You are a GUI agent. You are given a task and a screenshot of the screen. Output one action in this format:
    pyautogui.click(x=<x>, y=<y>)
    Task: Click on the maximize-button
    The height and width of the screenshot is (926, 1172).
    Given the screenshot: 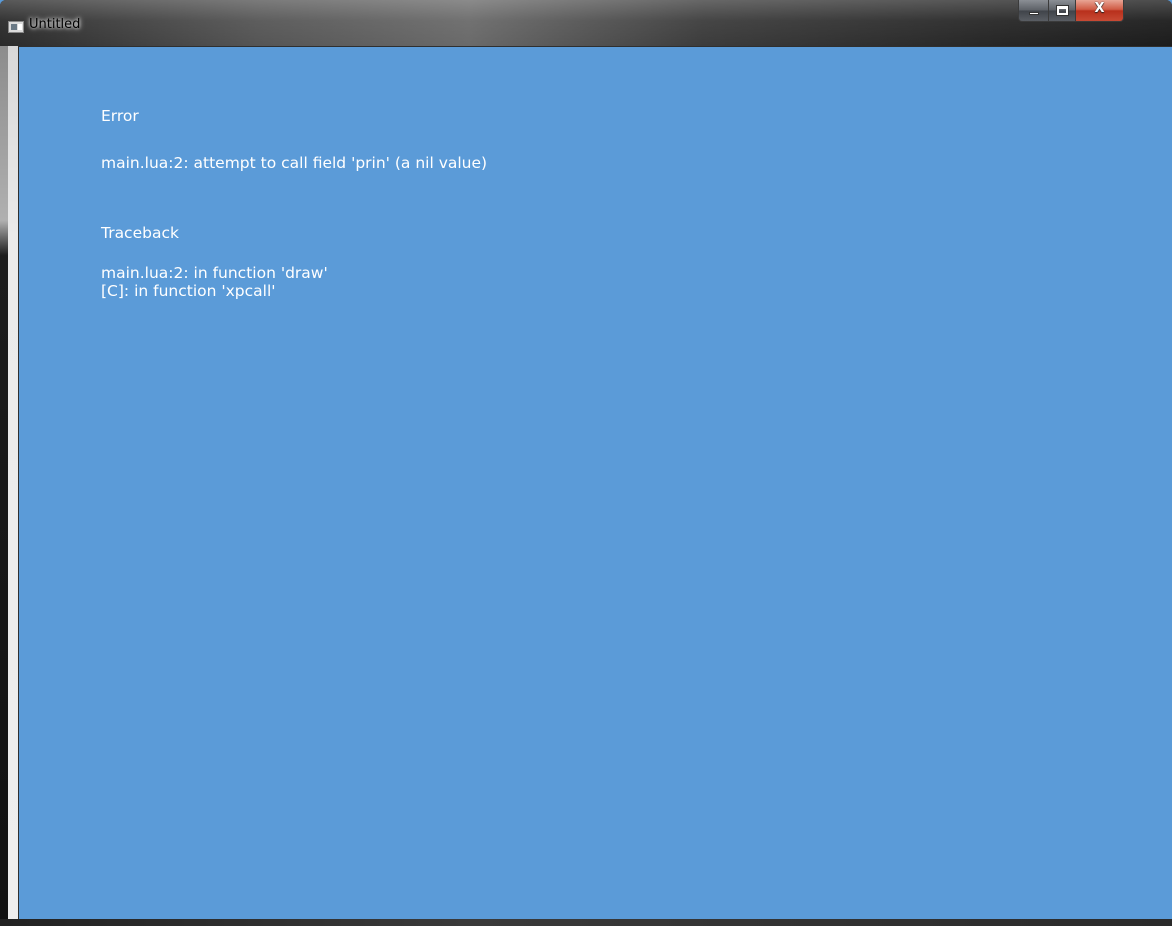 What is the action you would take?
    pyautogui.click(x=1062, y=11)
    